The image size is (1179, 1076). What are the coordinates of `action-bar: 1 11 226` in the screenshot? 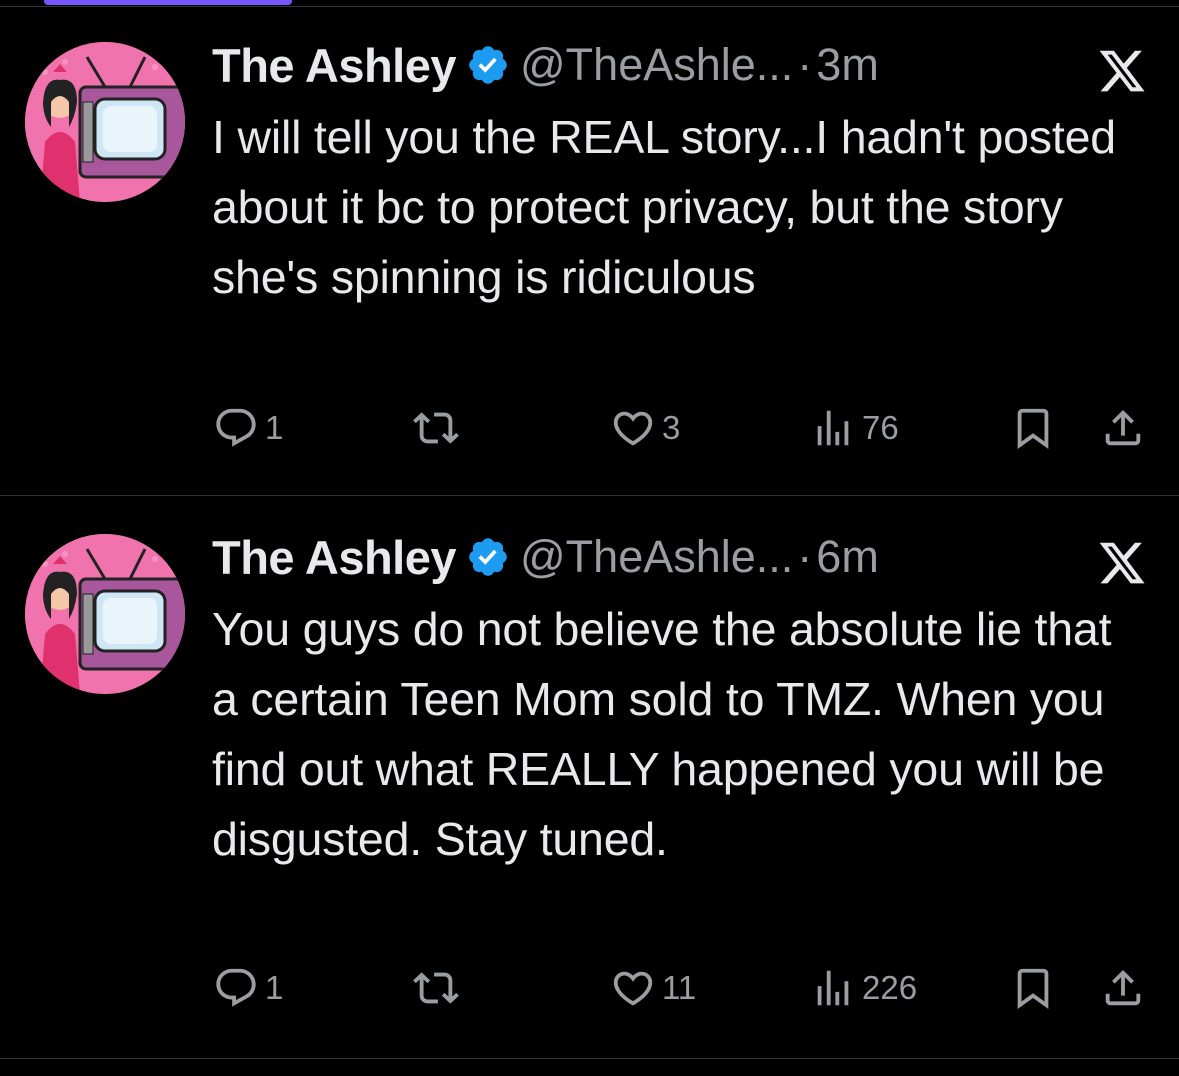 It's located at (589, 990).